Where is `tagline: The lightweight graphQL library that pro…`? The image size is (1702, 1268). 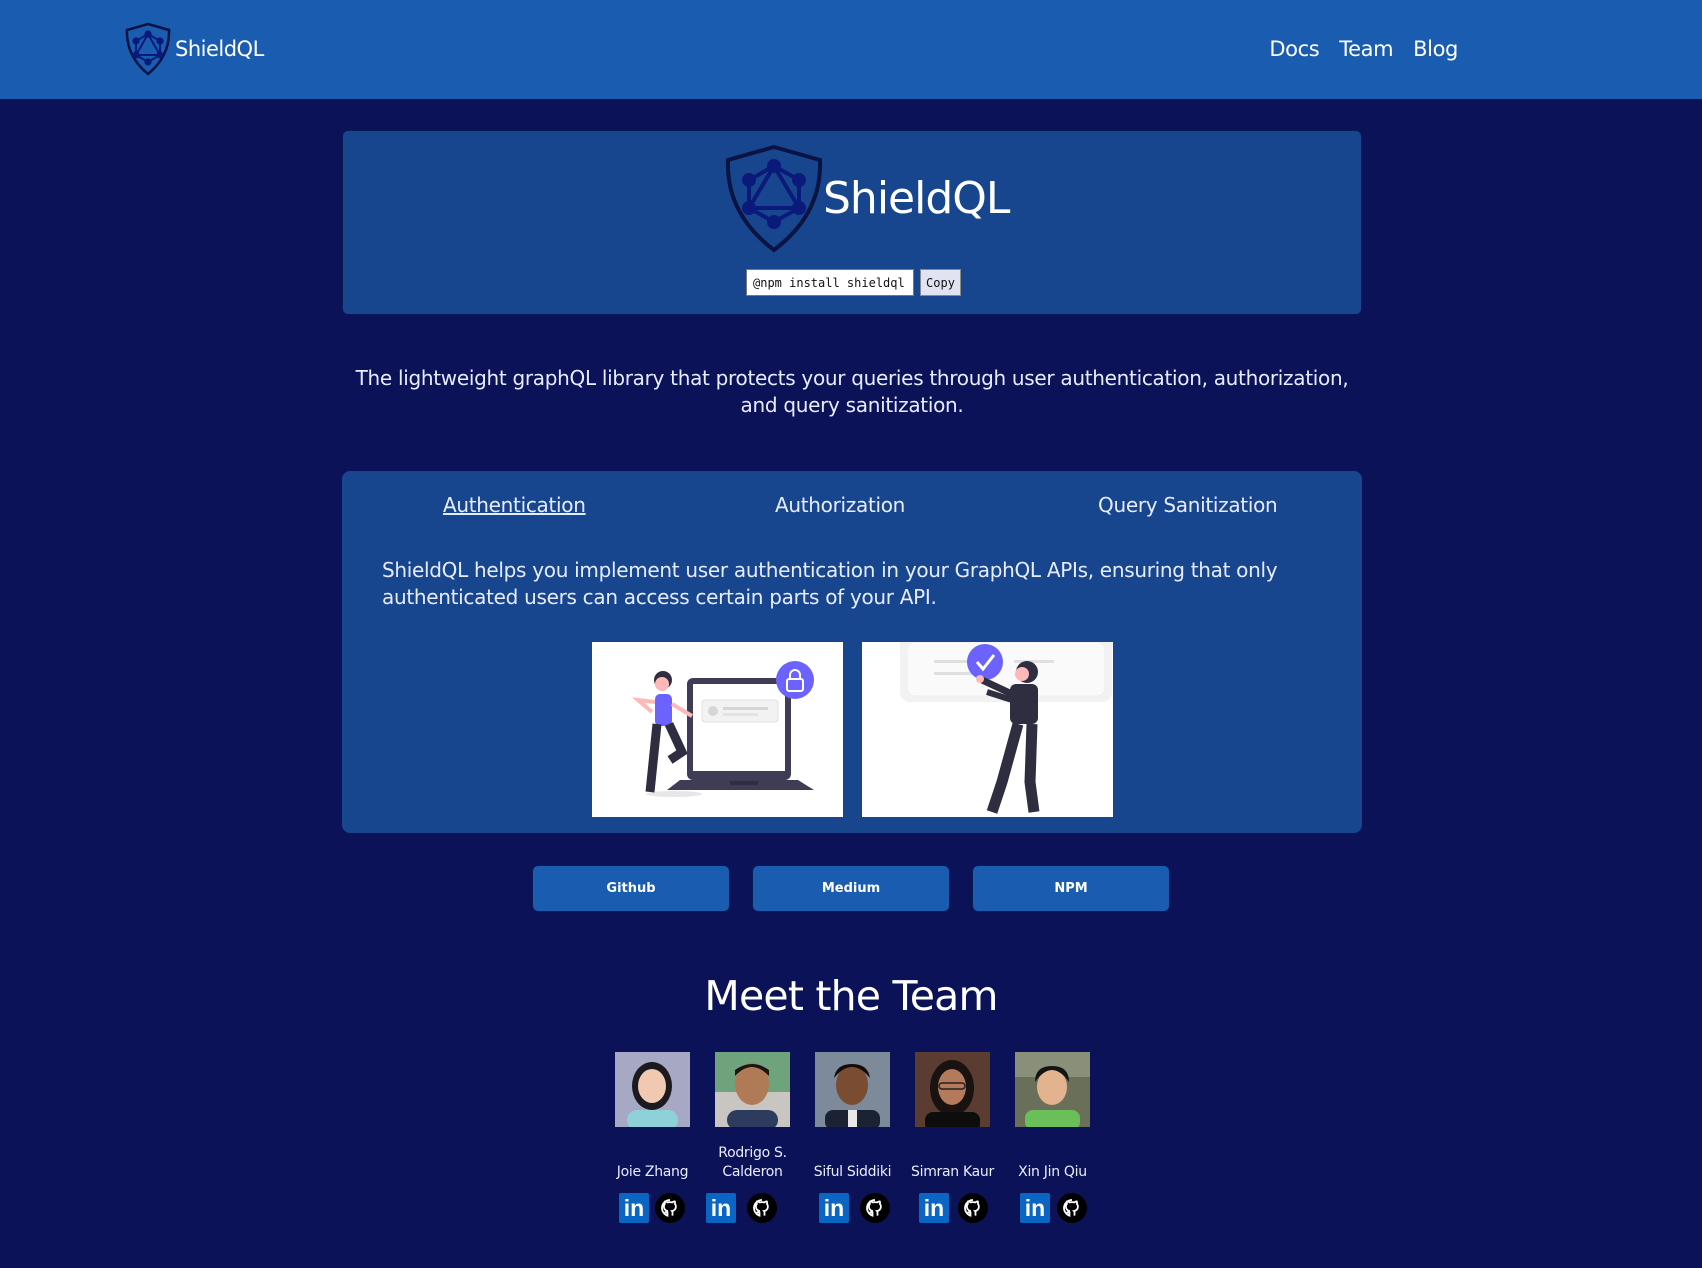 tagline: The lightweight graphQL library that pro… is located at coordinates (852, 391).